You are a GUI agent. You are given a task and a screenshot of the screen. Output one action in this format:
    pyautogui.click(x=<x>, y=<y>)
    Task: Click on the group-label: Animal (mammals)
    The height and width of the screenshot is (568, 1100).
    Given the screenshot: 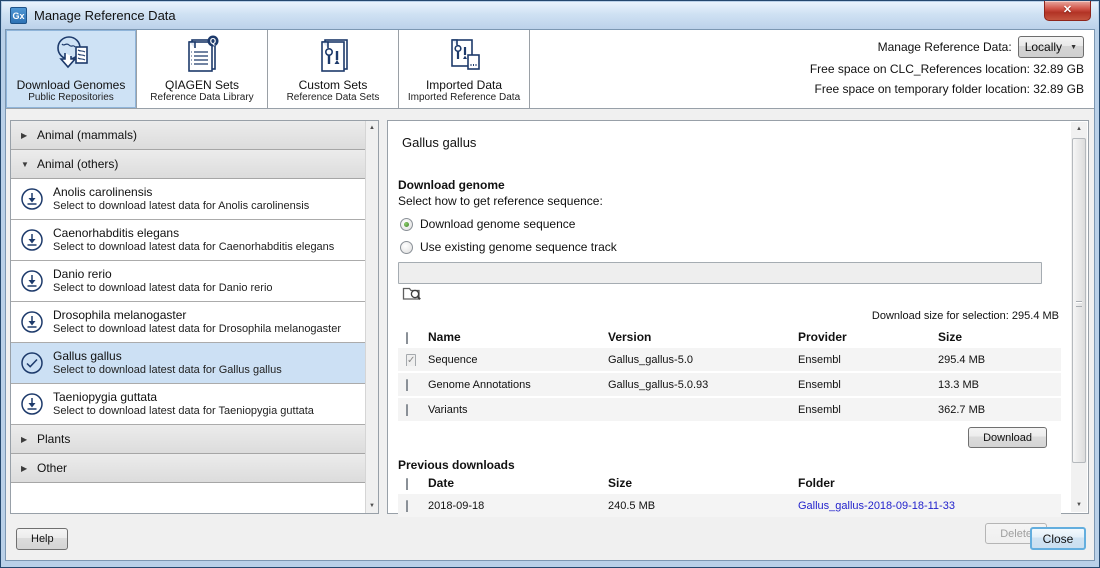 What is the action you would take?
    pyautogui.click(x=87, y=135)
    